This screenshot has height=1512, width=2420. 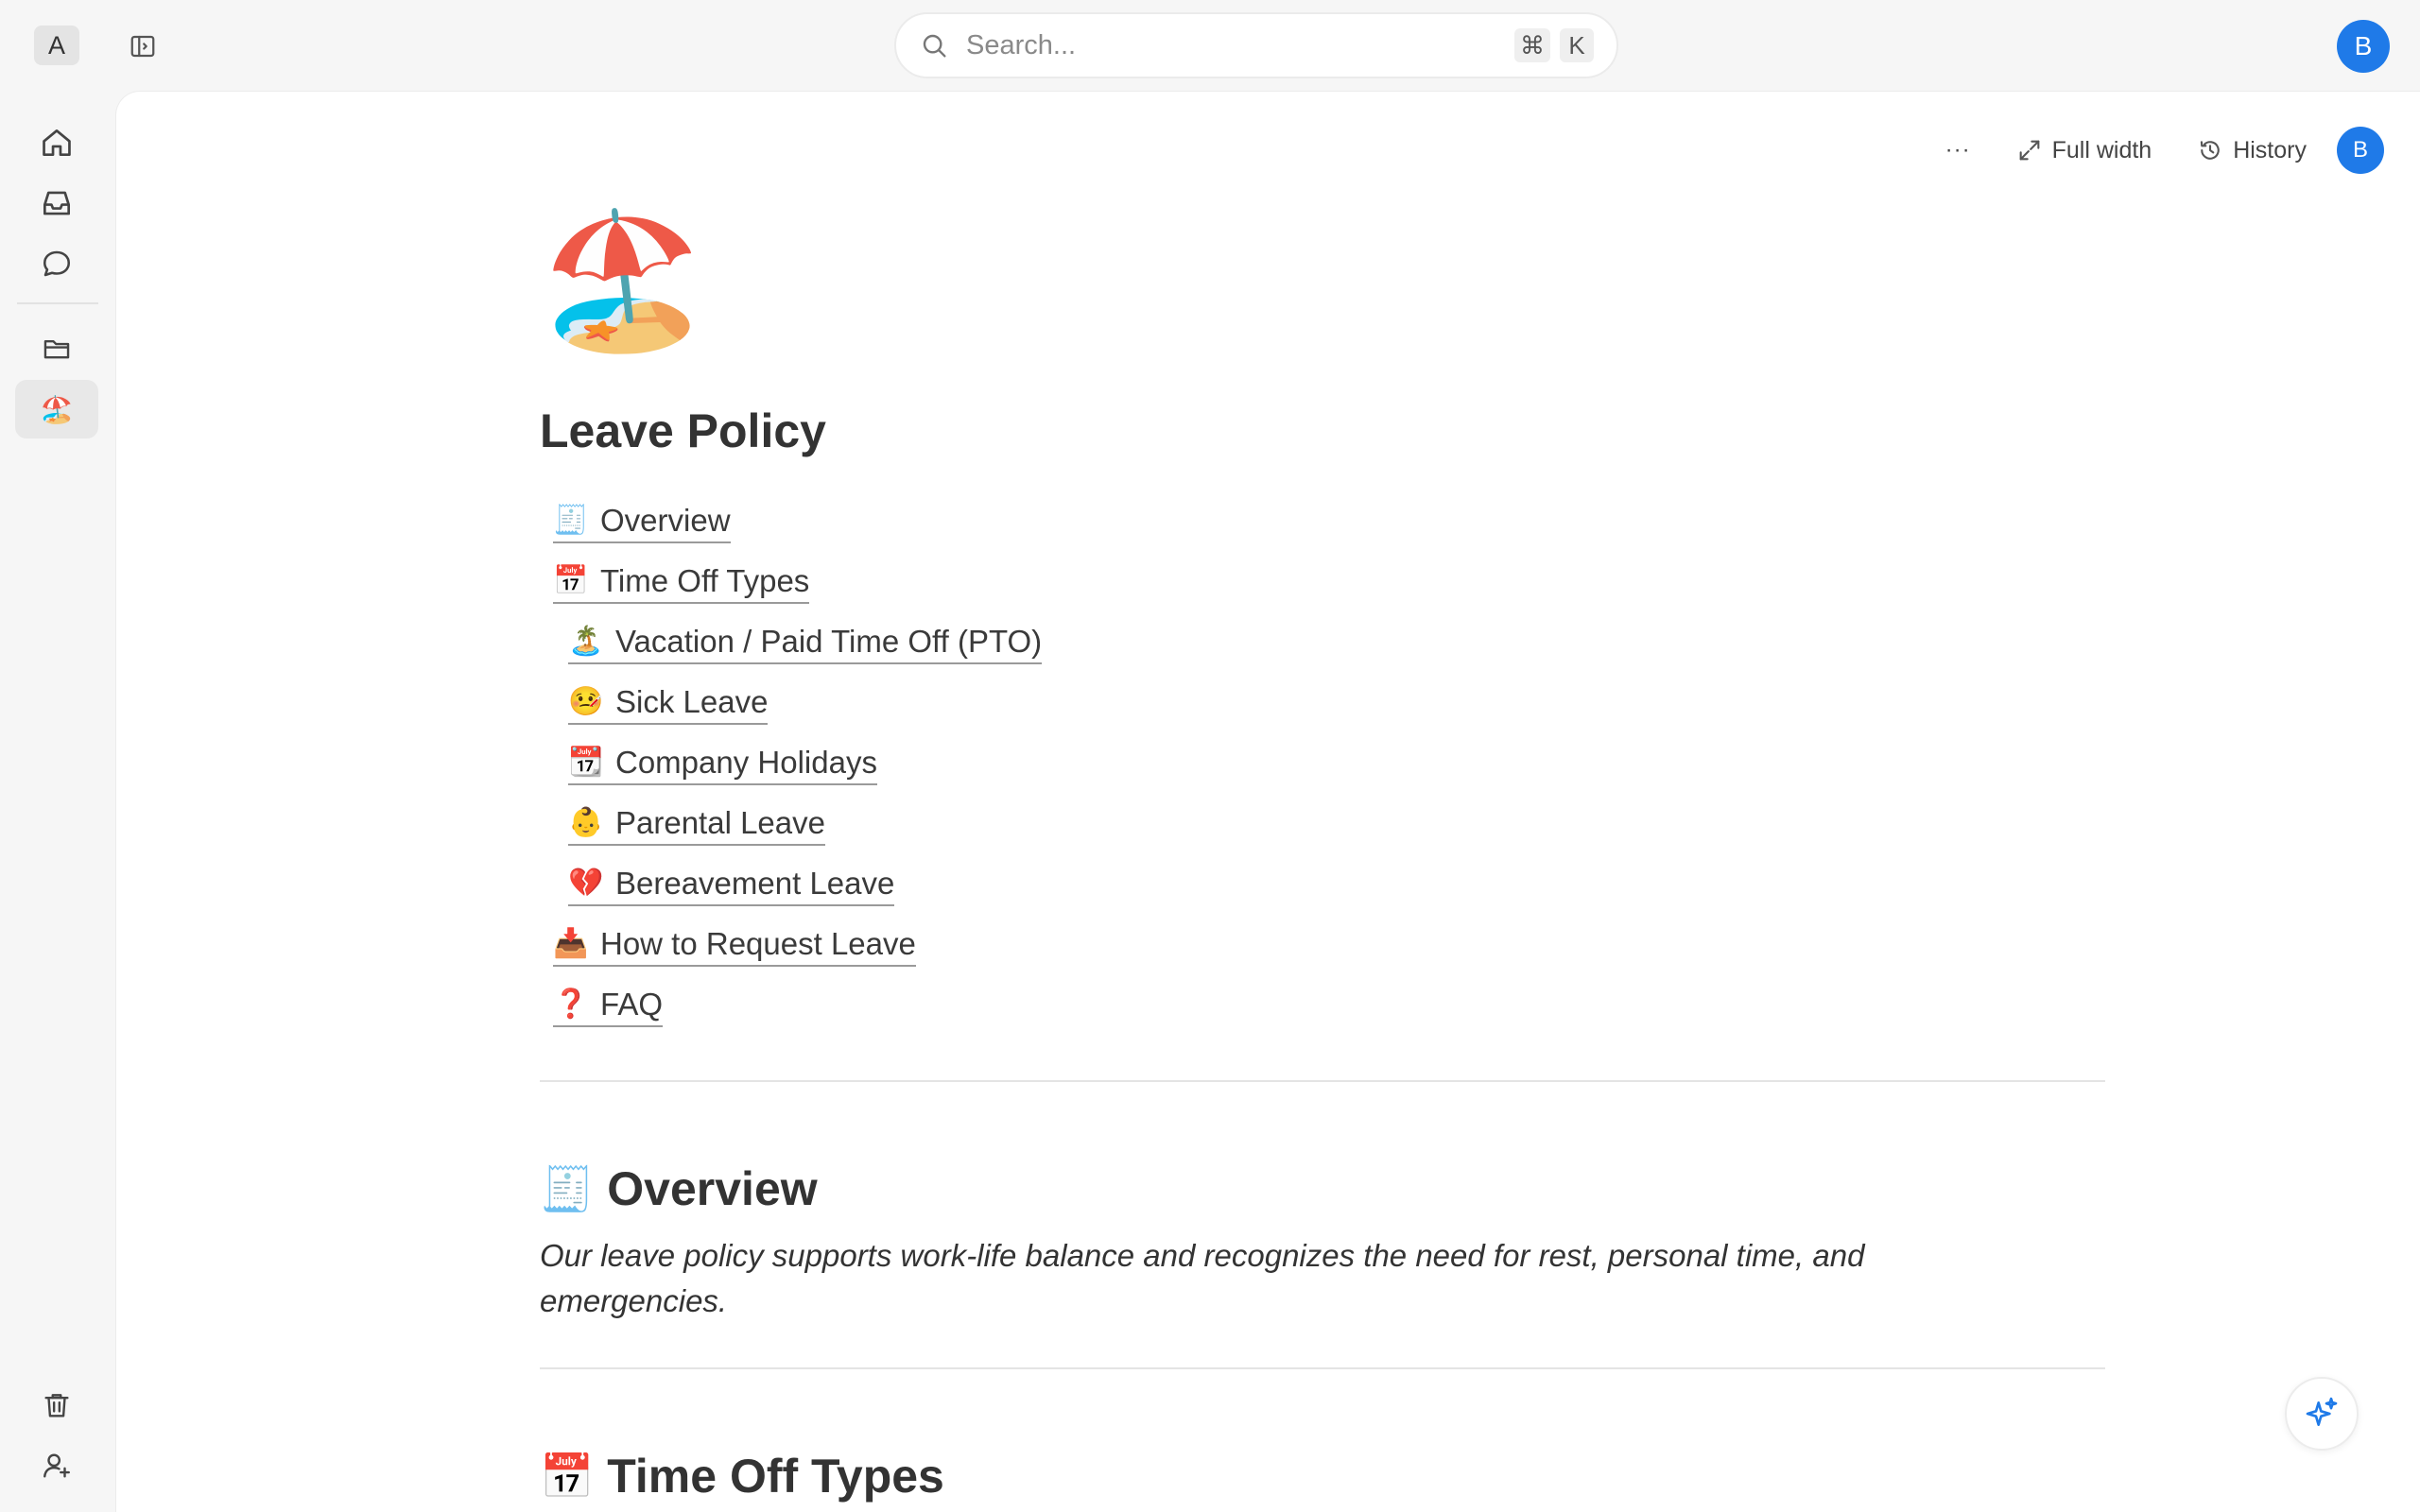 What do you see at coordinates (2363, 46) in the screenshot?
I see `user-avatar: B` at bounding box center [2363, 46].